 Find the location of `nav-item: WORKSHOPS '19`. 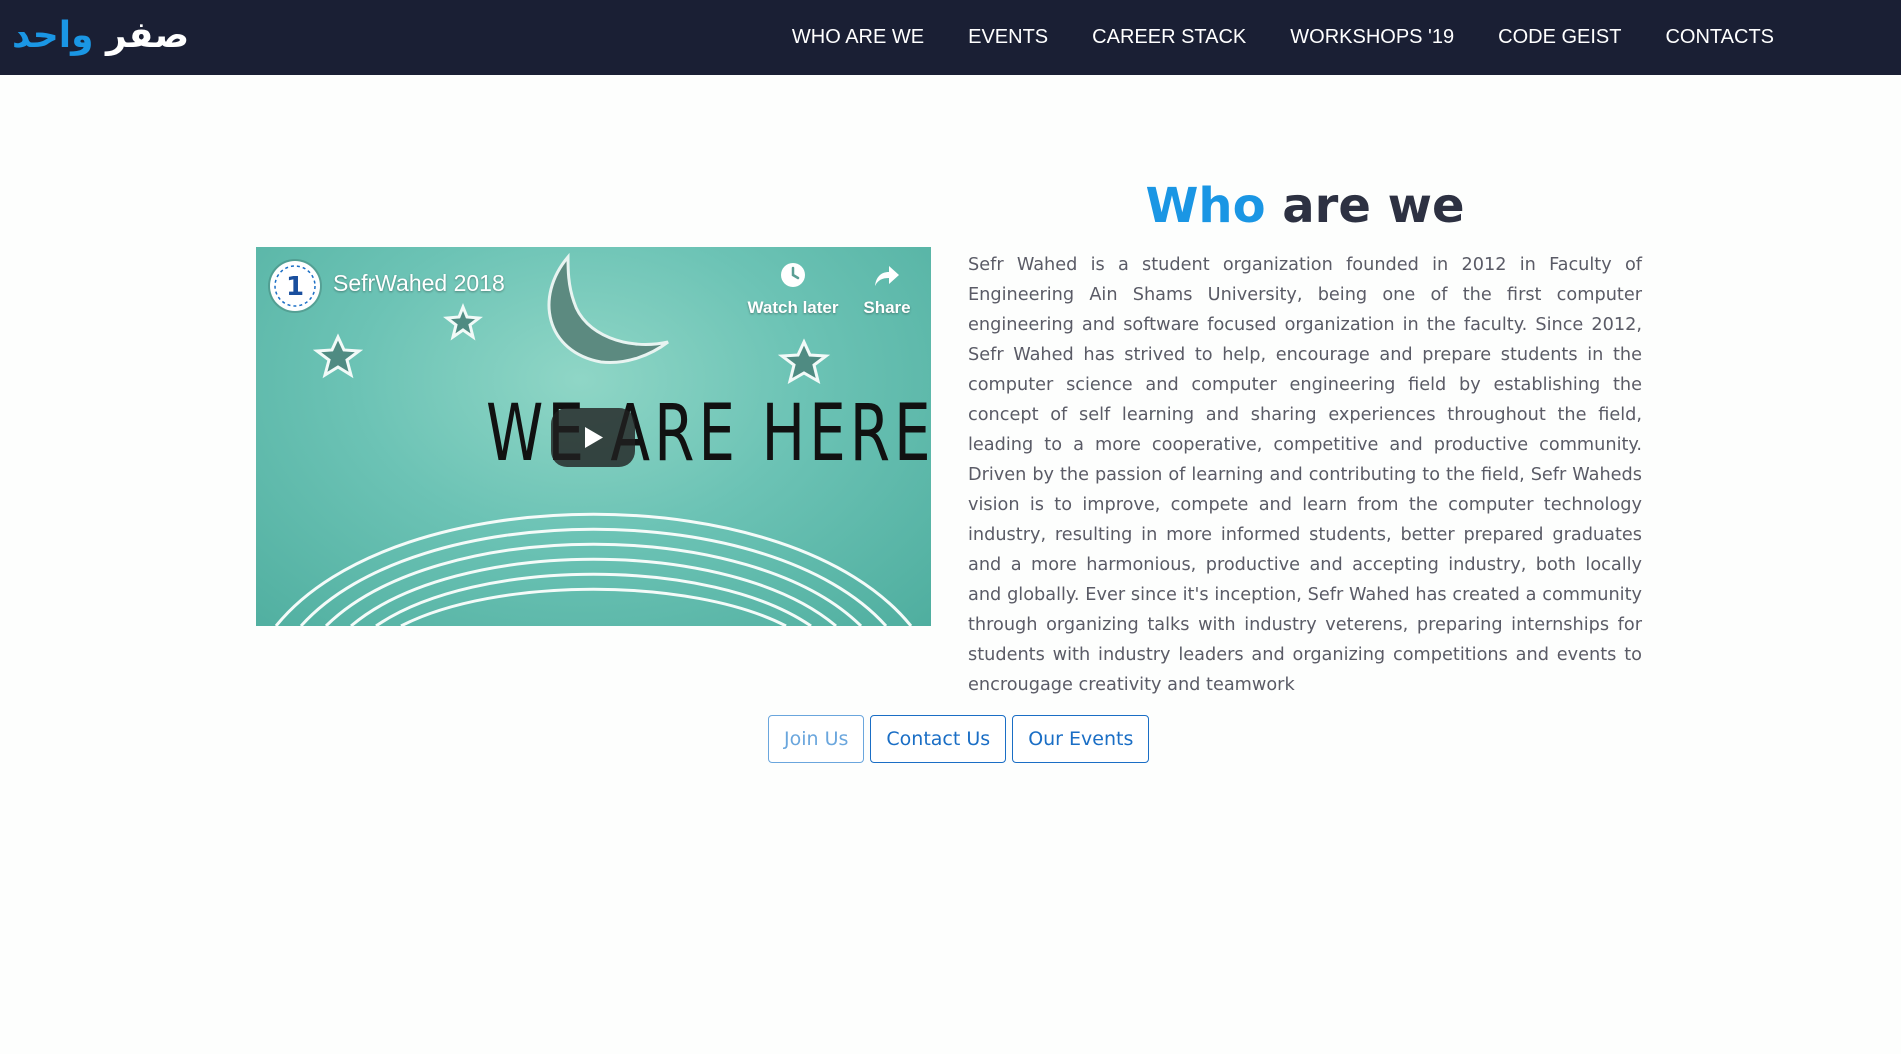

nav-item: WORKSHOPS '19 is located at coordinates (1372, 37).